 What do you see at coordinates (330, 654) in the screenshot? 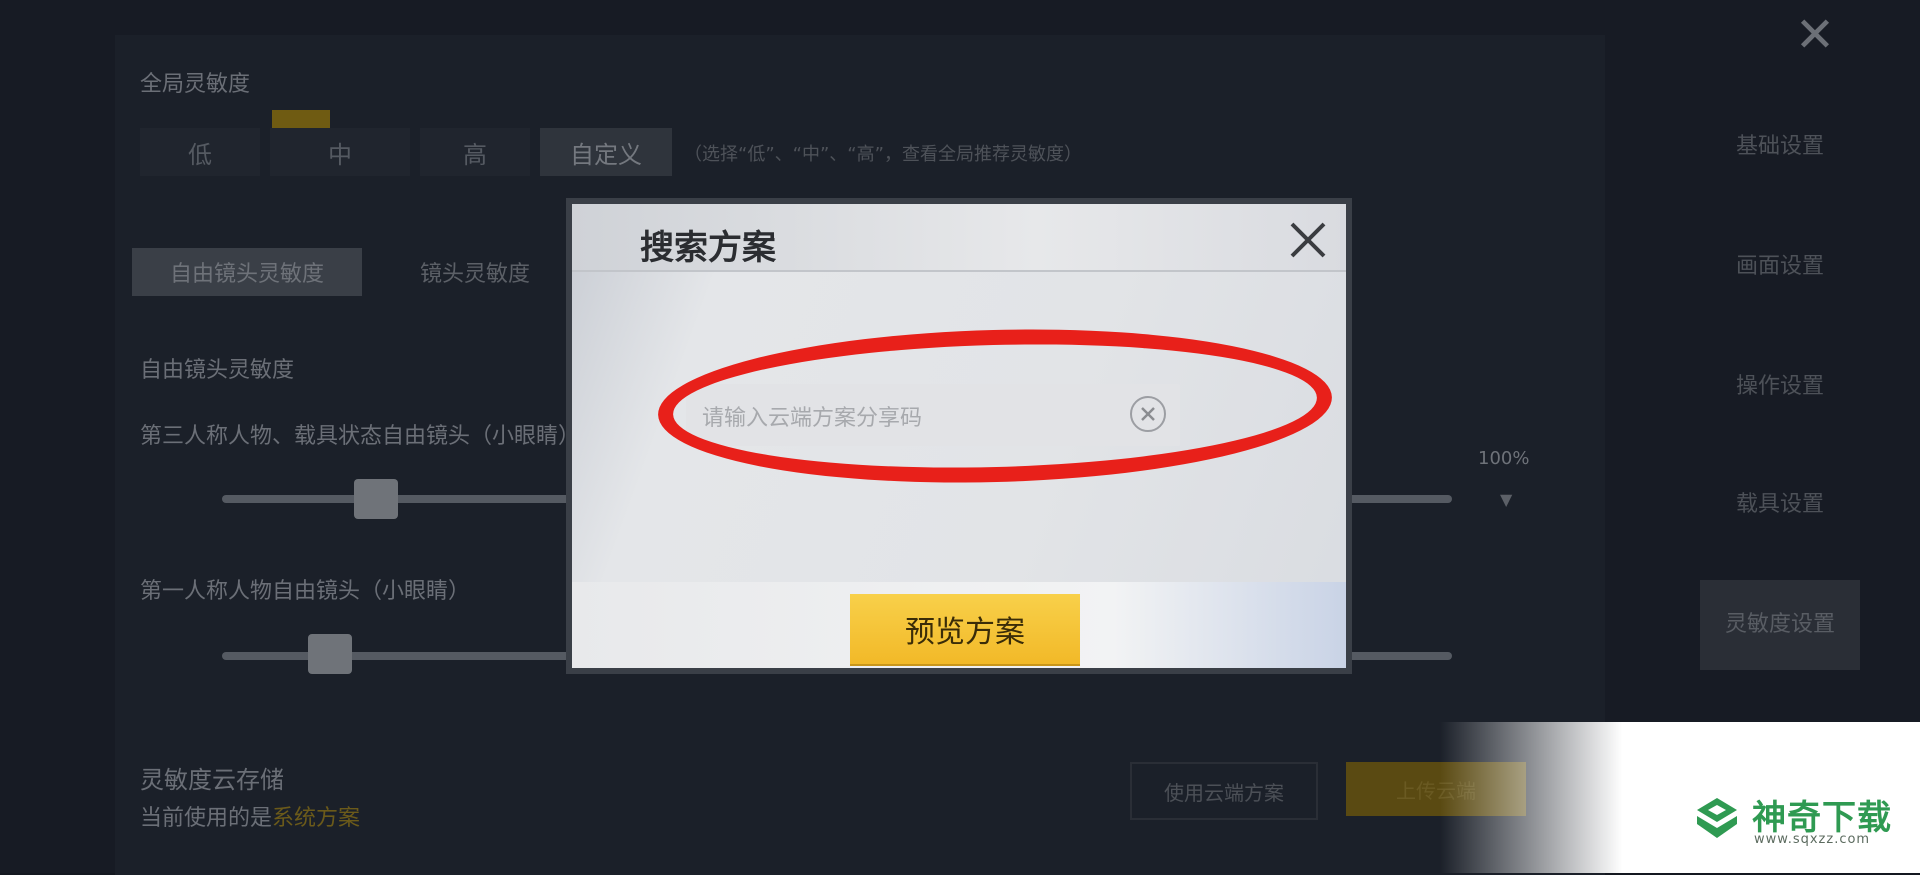
I see `row2-slider-handle` at bounding box center [330, 654].